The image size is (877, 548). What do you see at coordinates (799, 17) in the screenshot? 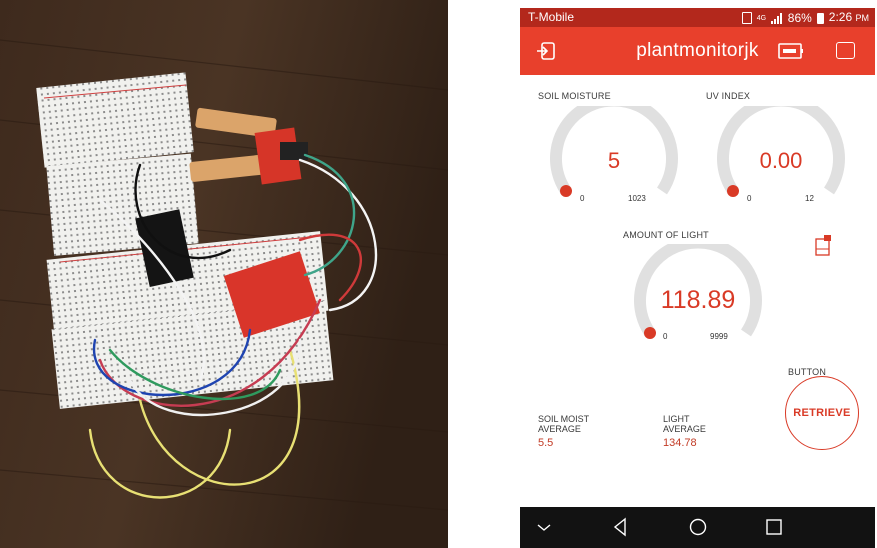
I see `battery-percent: 86%` at bounding box center [799, 17].